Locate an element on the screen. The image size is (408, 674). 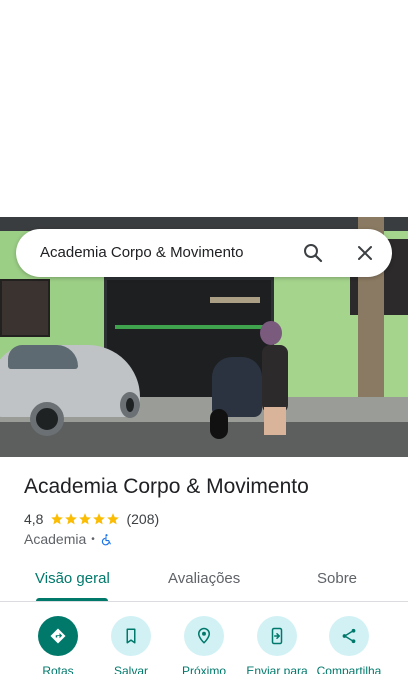
search-bar: Academia Corpo & Movimento is located at coordinates (204, 253).